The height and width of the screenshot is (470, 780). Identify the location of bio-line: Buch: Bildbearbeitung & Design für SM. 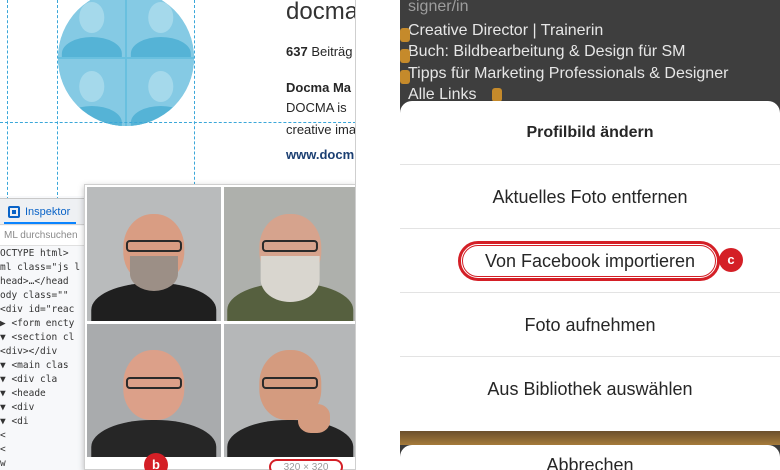
(547, 51).